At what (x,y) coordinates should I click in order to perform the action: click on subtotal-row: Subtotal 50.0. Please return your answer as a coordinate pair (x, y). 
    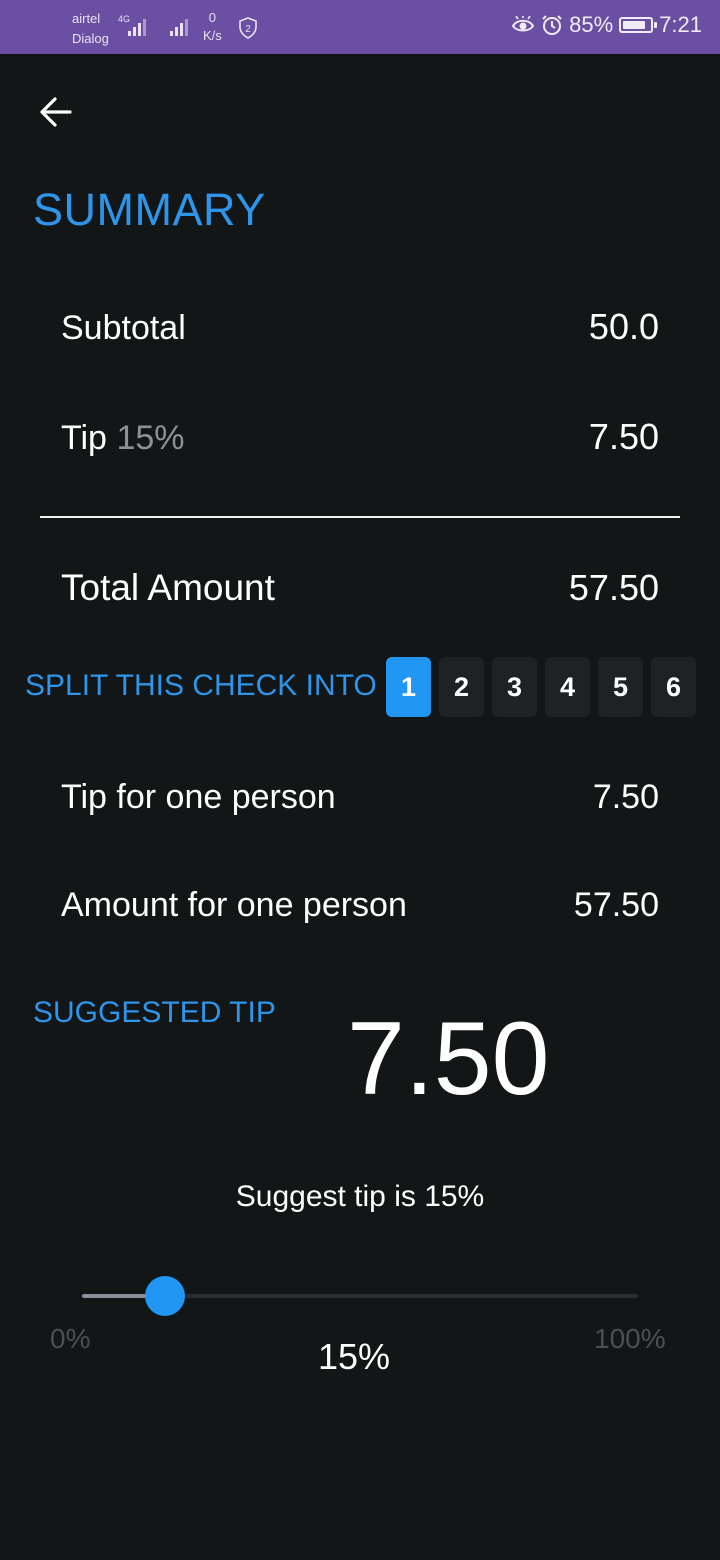
    Looking at the image, I should click on (360, 327).